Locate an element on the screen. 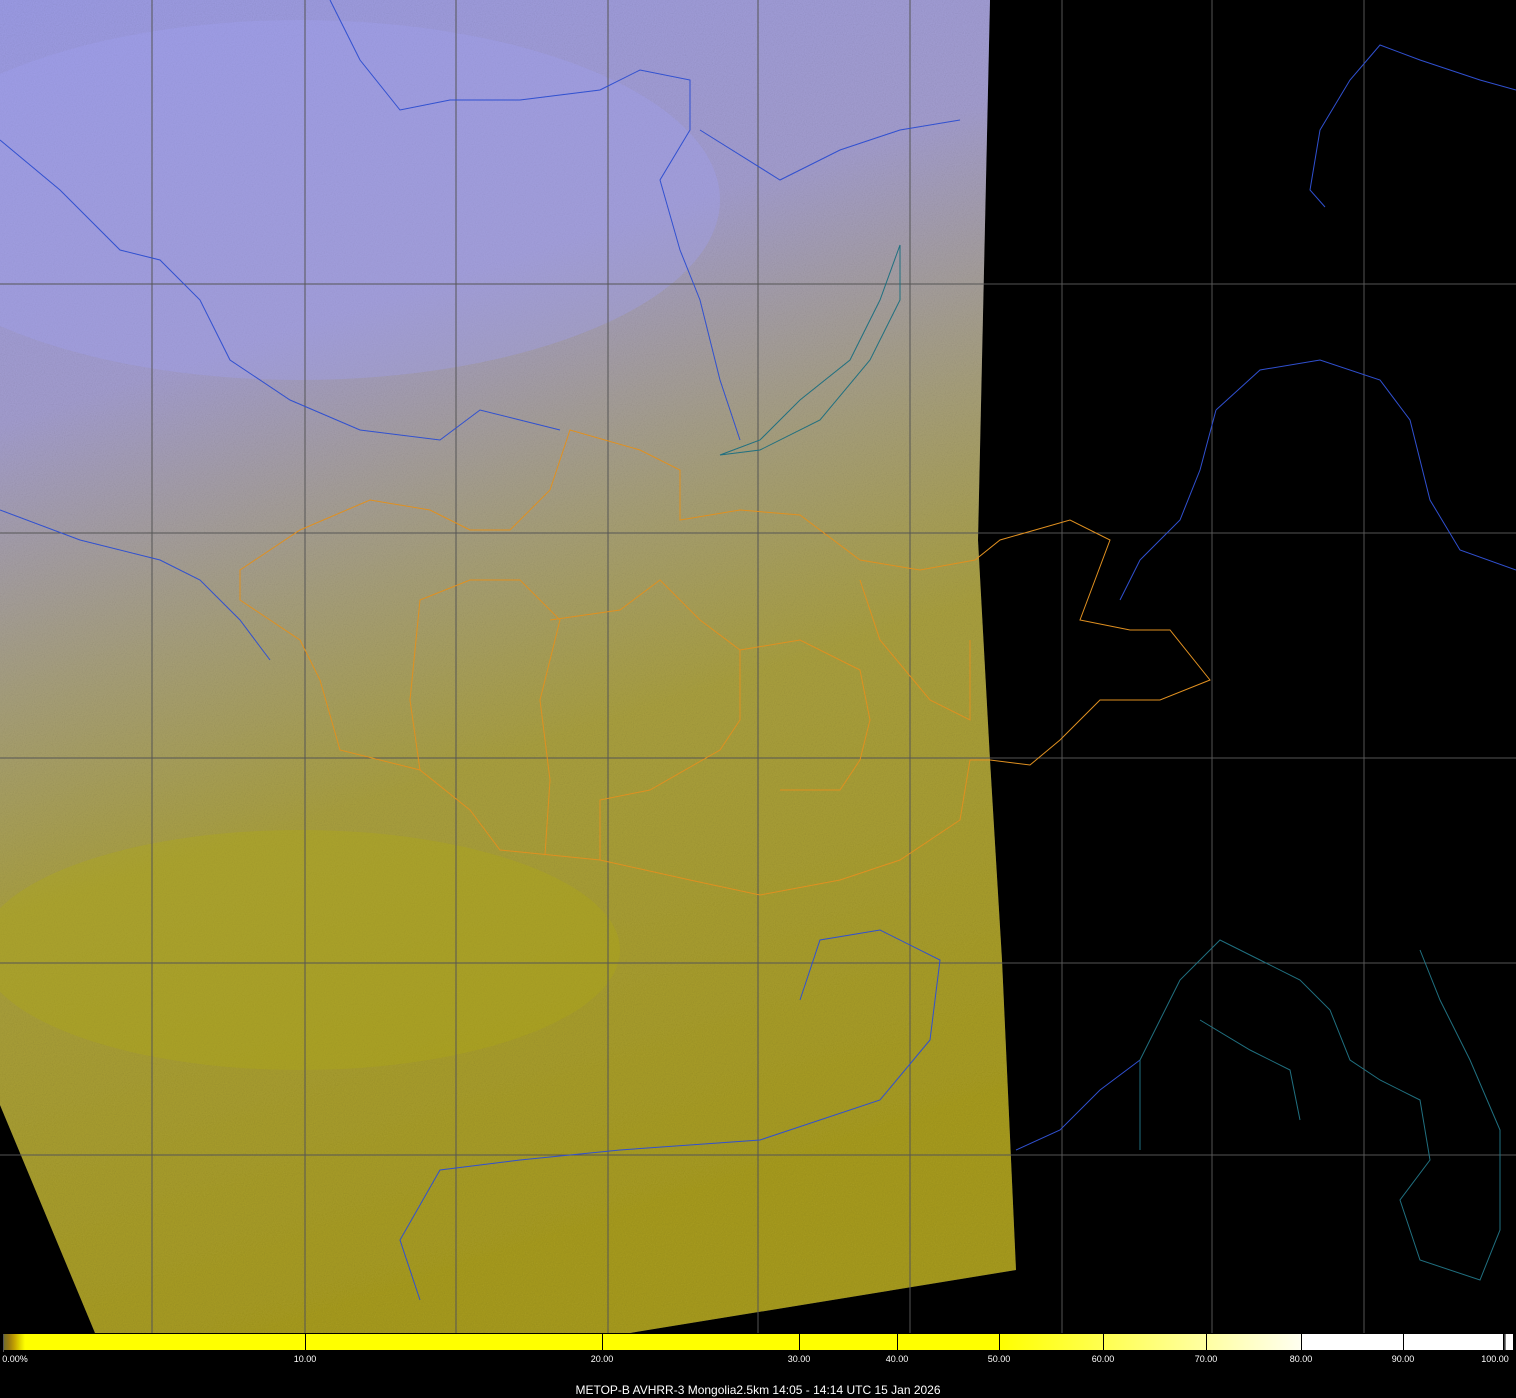 This screenshot has width=1516, height=1398. colorbar is located at coordinates (758, 1342).